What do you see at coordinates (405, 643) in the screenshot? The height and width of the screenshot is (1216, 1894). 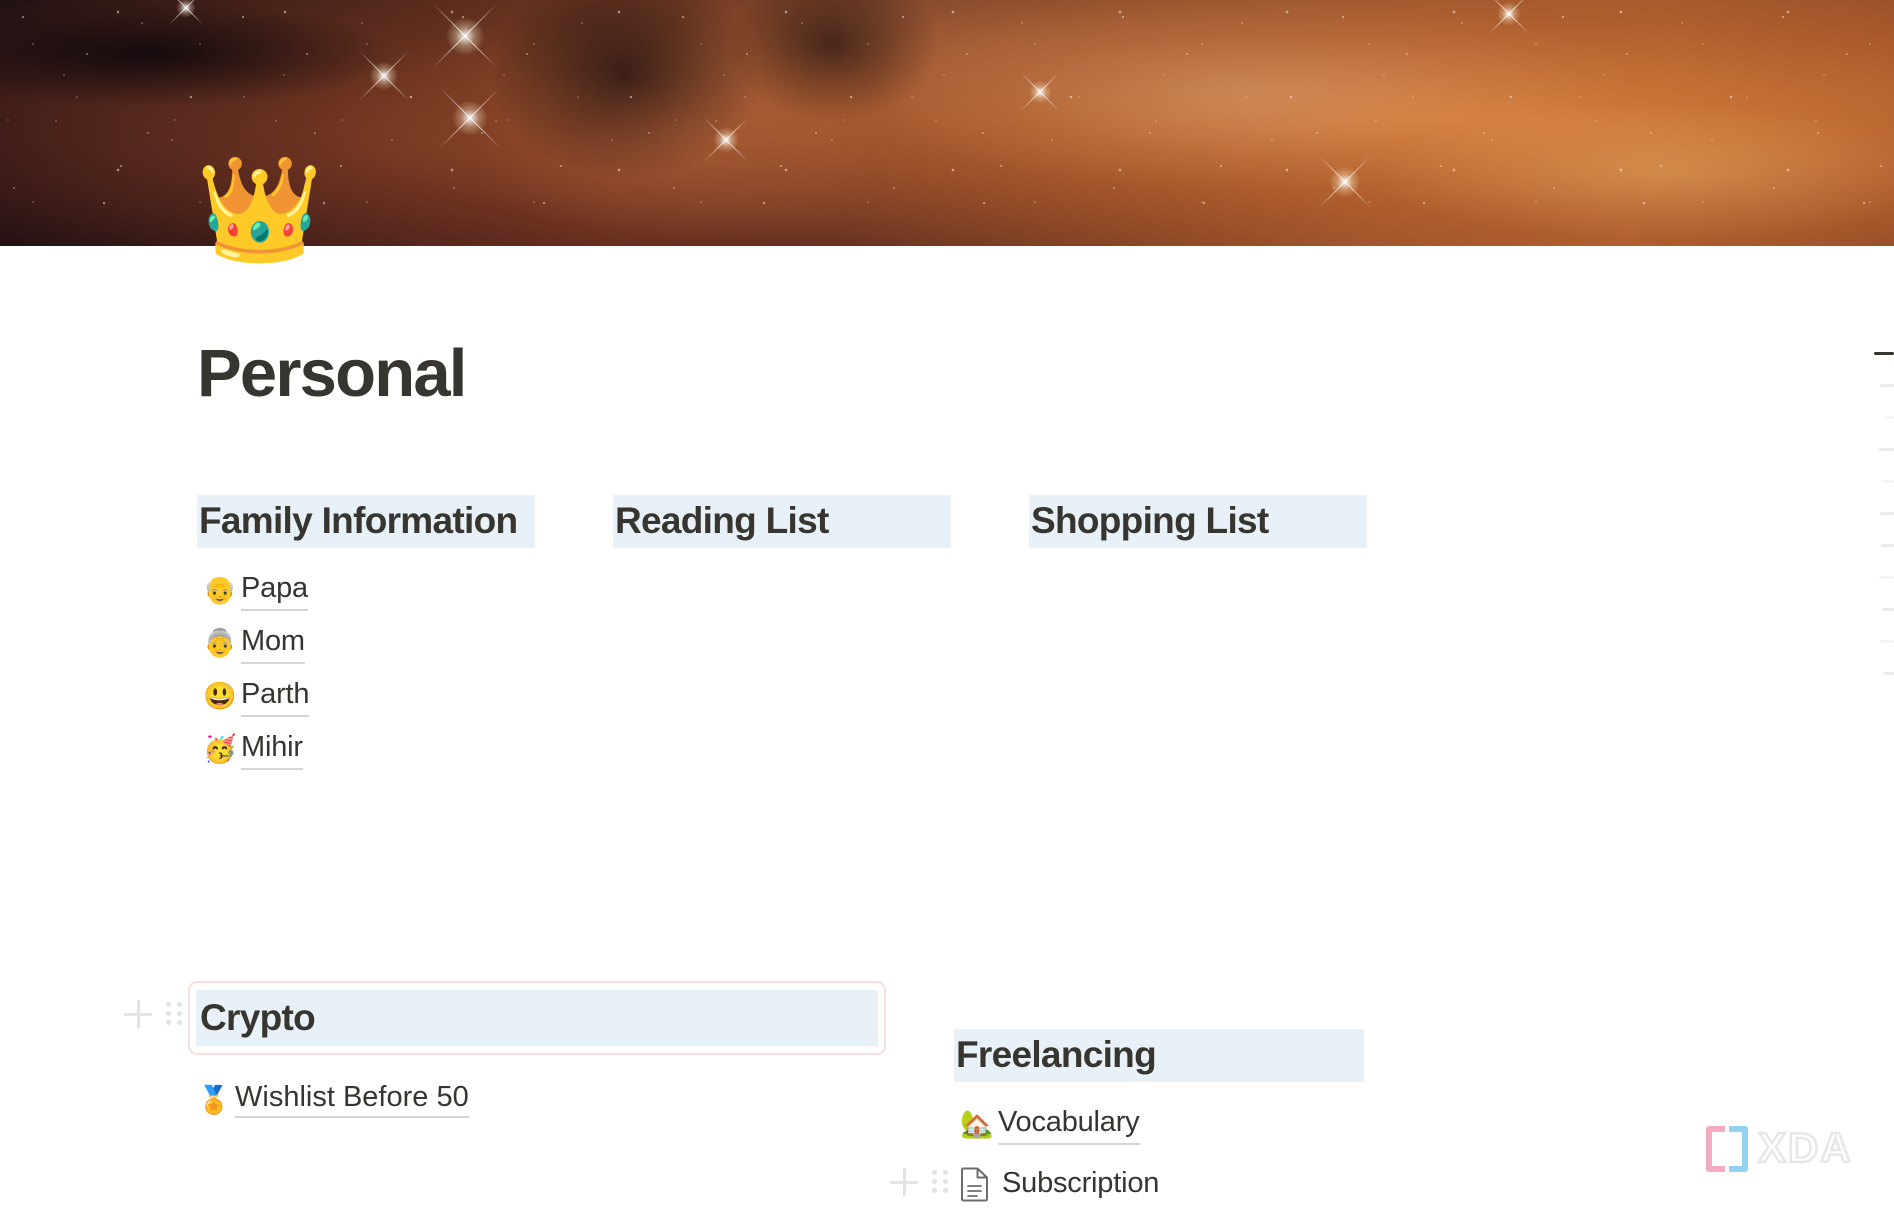 I see `list-item: 👵 Mom` at bounding box center [405, 643].